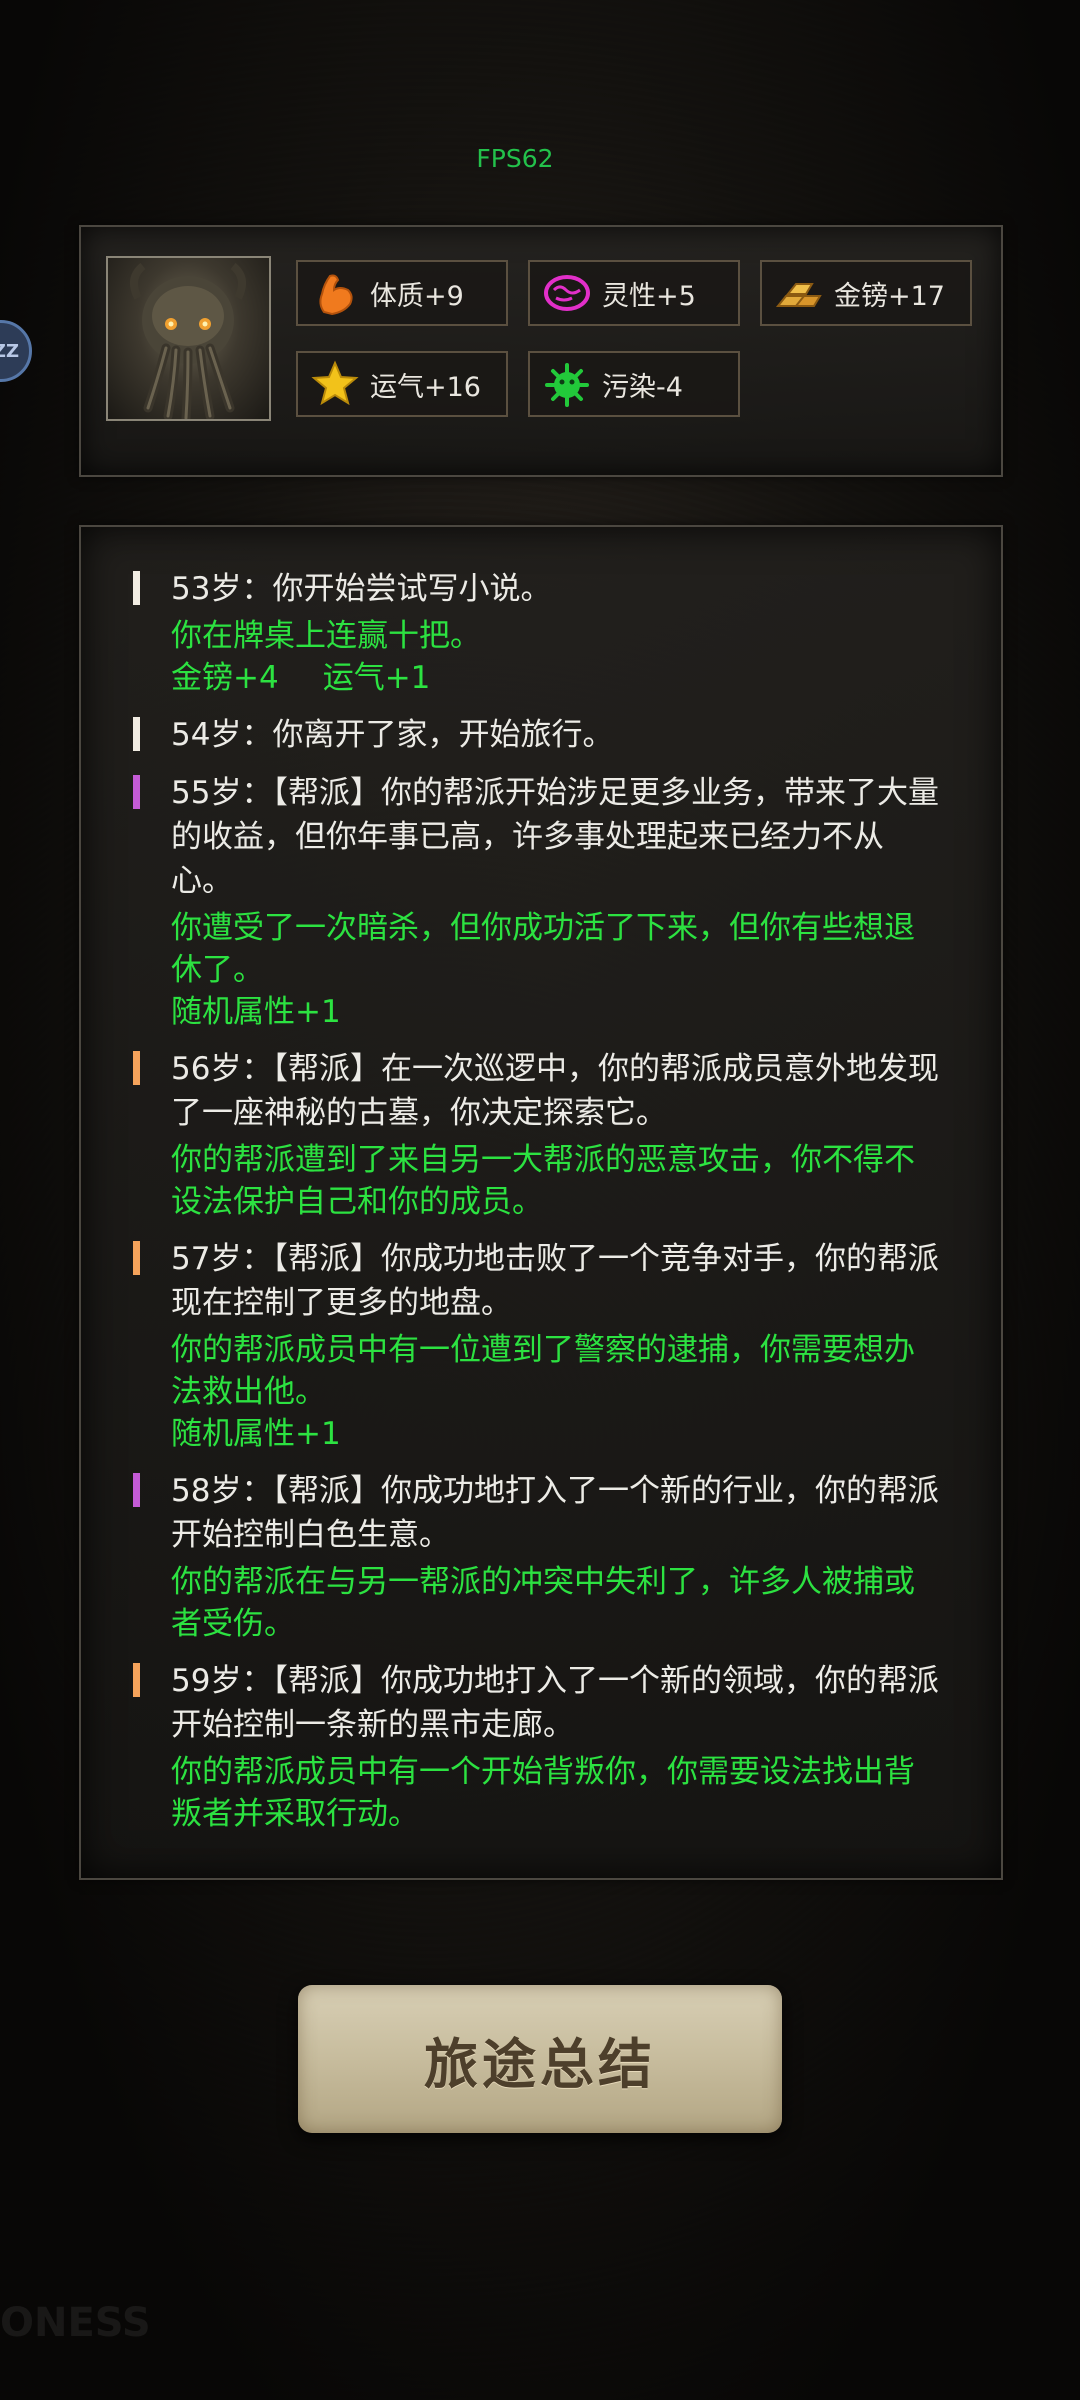 This screenshot has height=2400, width=1080. I want to click on star-icon, so click(335, 383).